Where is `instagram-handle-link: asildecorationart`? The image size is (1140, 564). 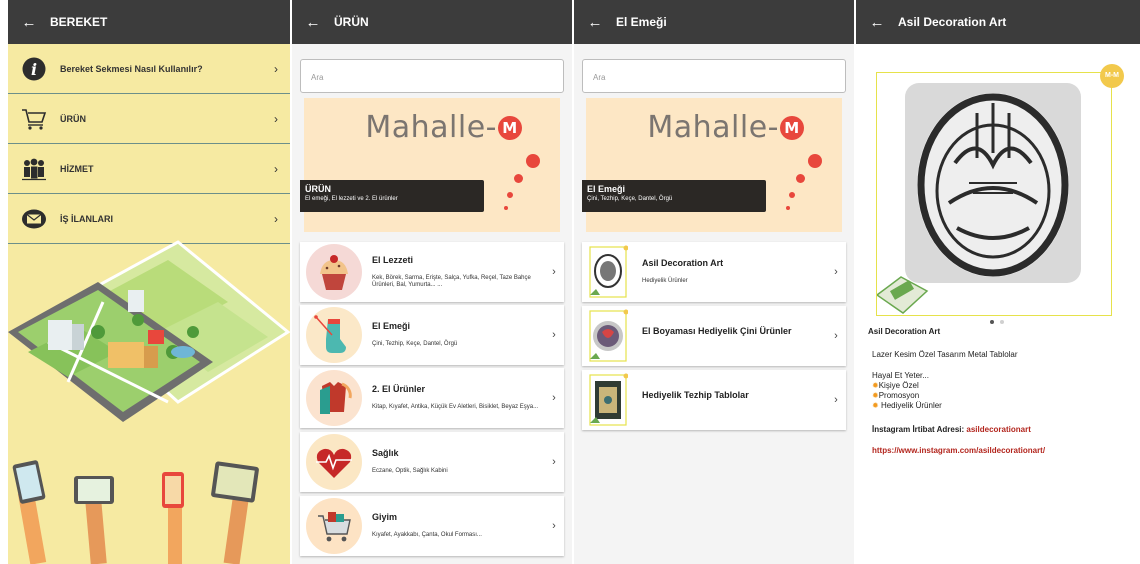
instagram-handle-link: asildecorationart is located at coordinates (998, 429).